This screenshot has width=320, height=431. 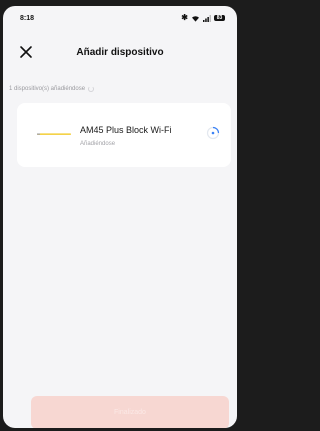 What do you see at coordinates (219, 18) in the screenshot?
I see `battery-icon: 83` at bounding box center [219, 18].